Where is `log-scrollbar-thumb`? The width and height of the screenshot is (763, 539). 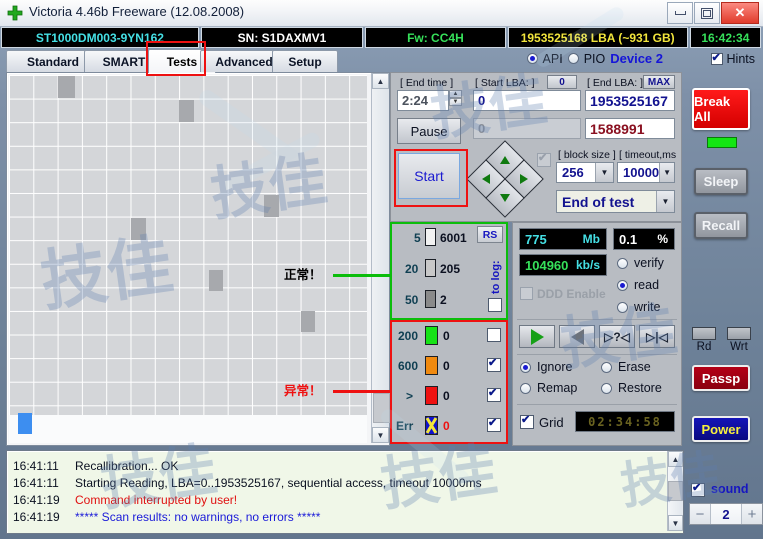
log-scrollbar-thumb is located at coordinates (675, 491).